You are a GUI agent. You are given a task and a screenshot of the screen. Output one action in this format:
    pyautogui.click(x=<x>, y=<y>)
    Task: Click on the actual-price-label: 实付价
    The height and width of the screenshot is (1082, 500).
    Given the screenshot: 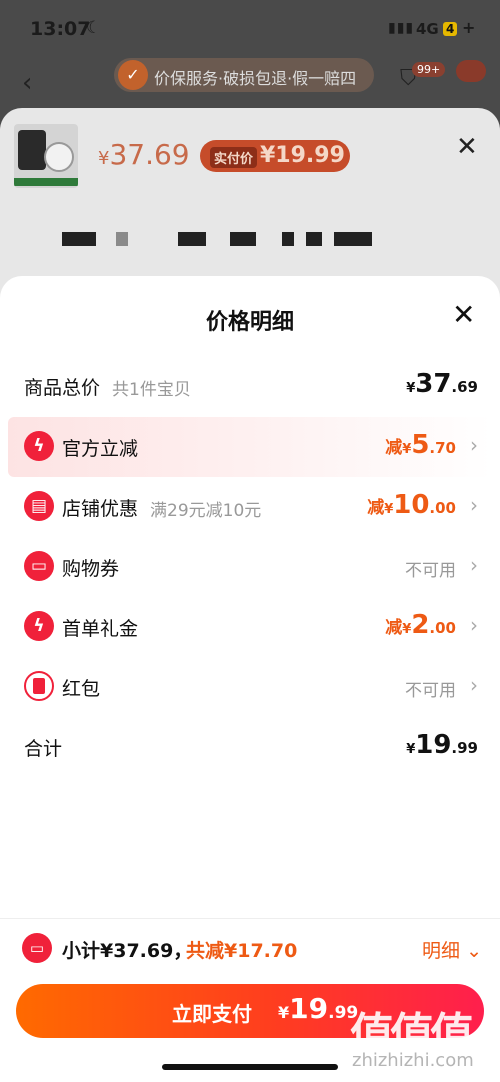 What is the action you would take?
    pyautogui.click(x=234, y=157)
    